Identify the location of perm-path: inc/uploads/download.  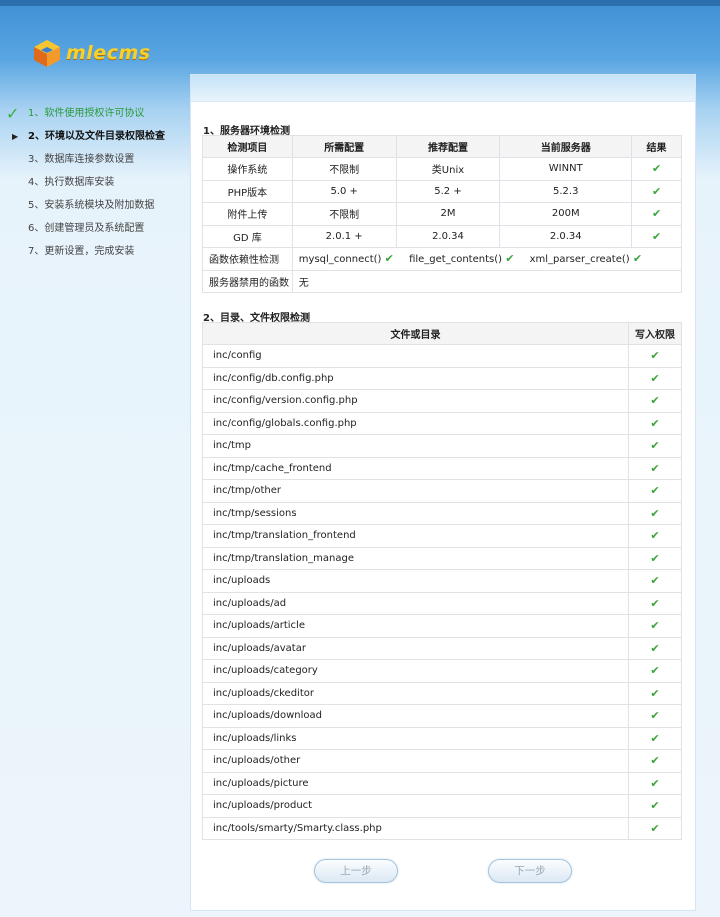
(415, 716).